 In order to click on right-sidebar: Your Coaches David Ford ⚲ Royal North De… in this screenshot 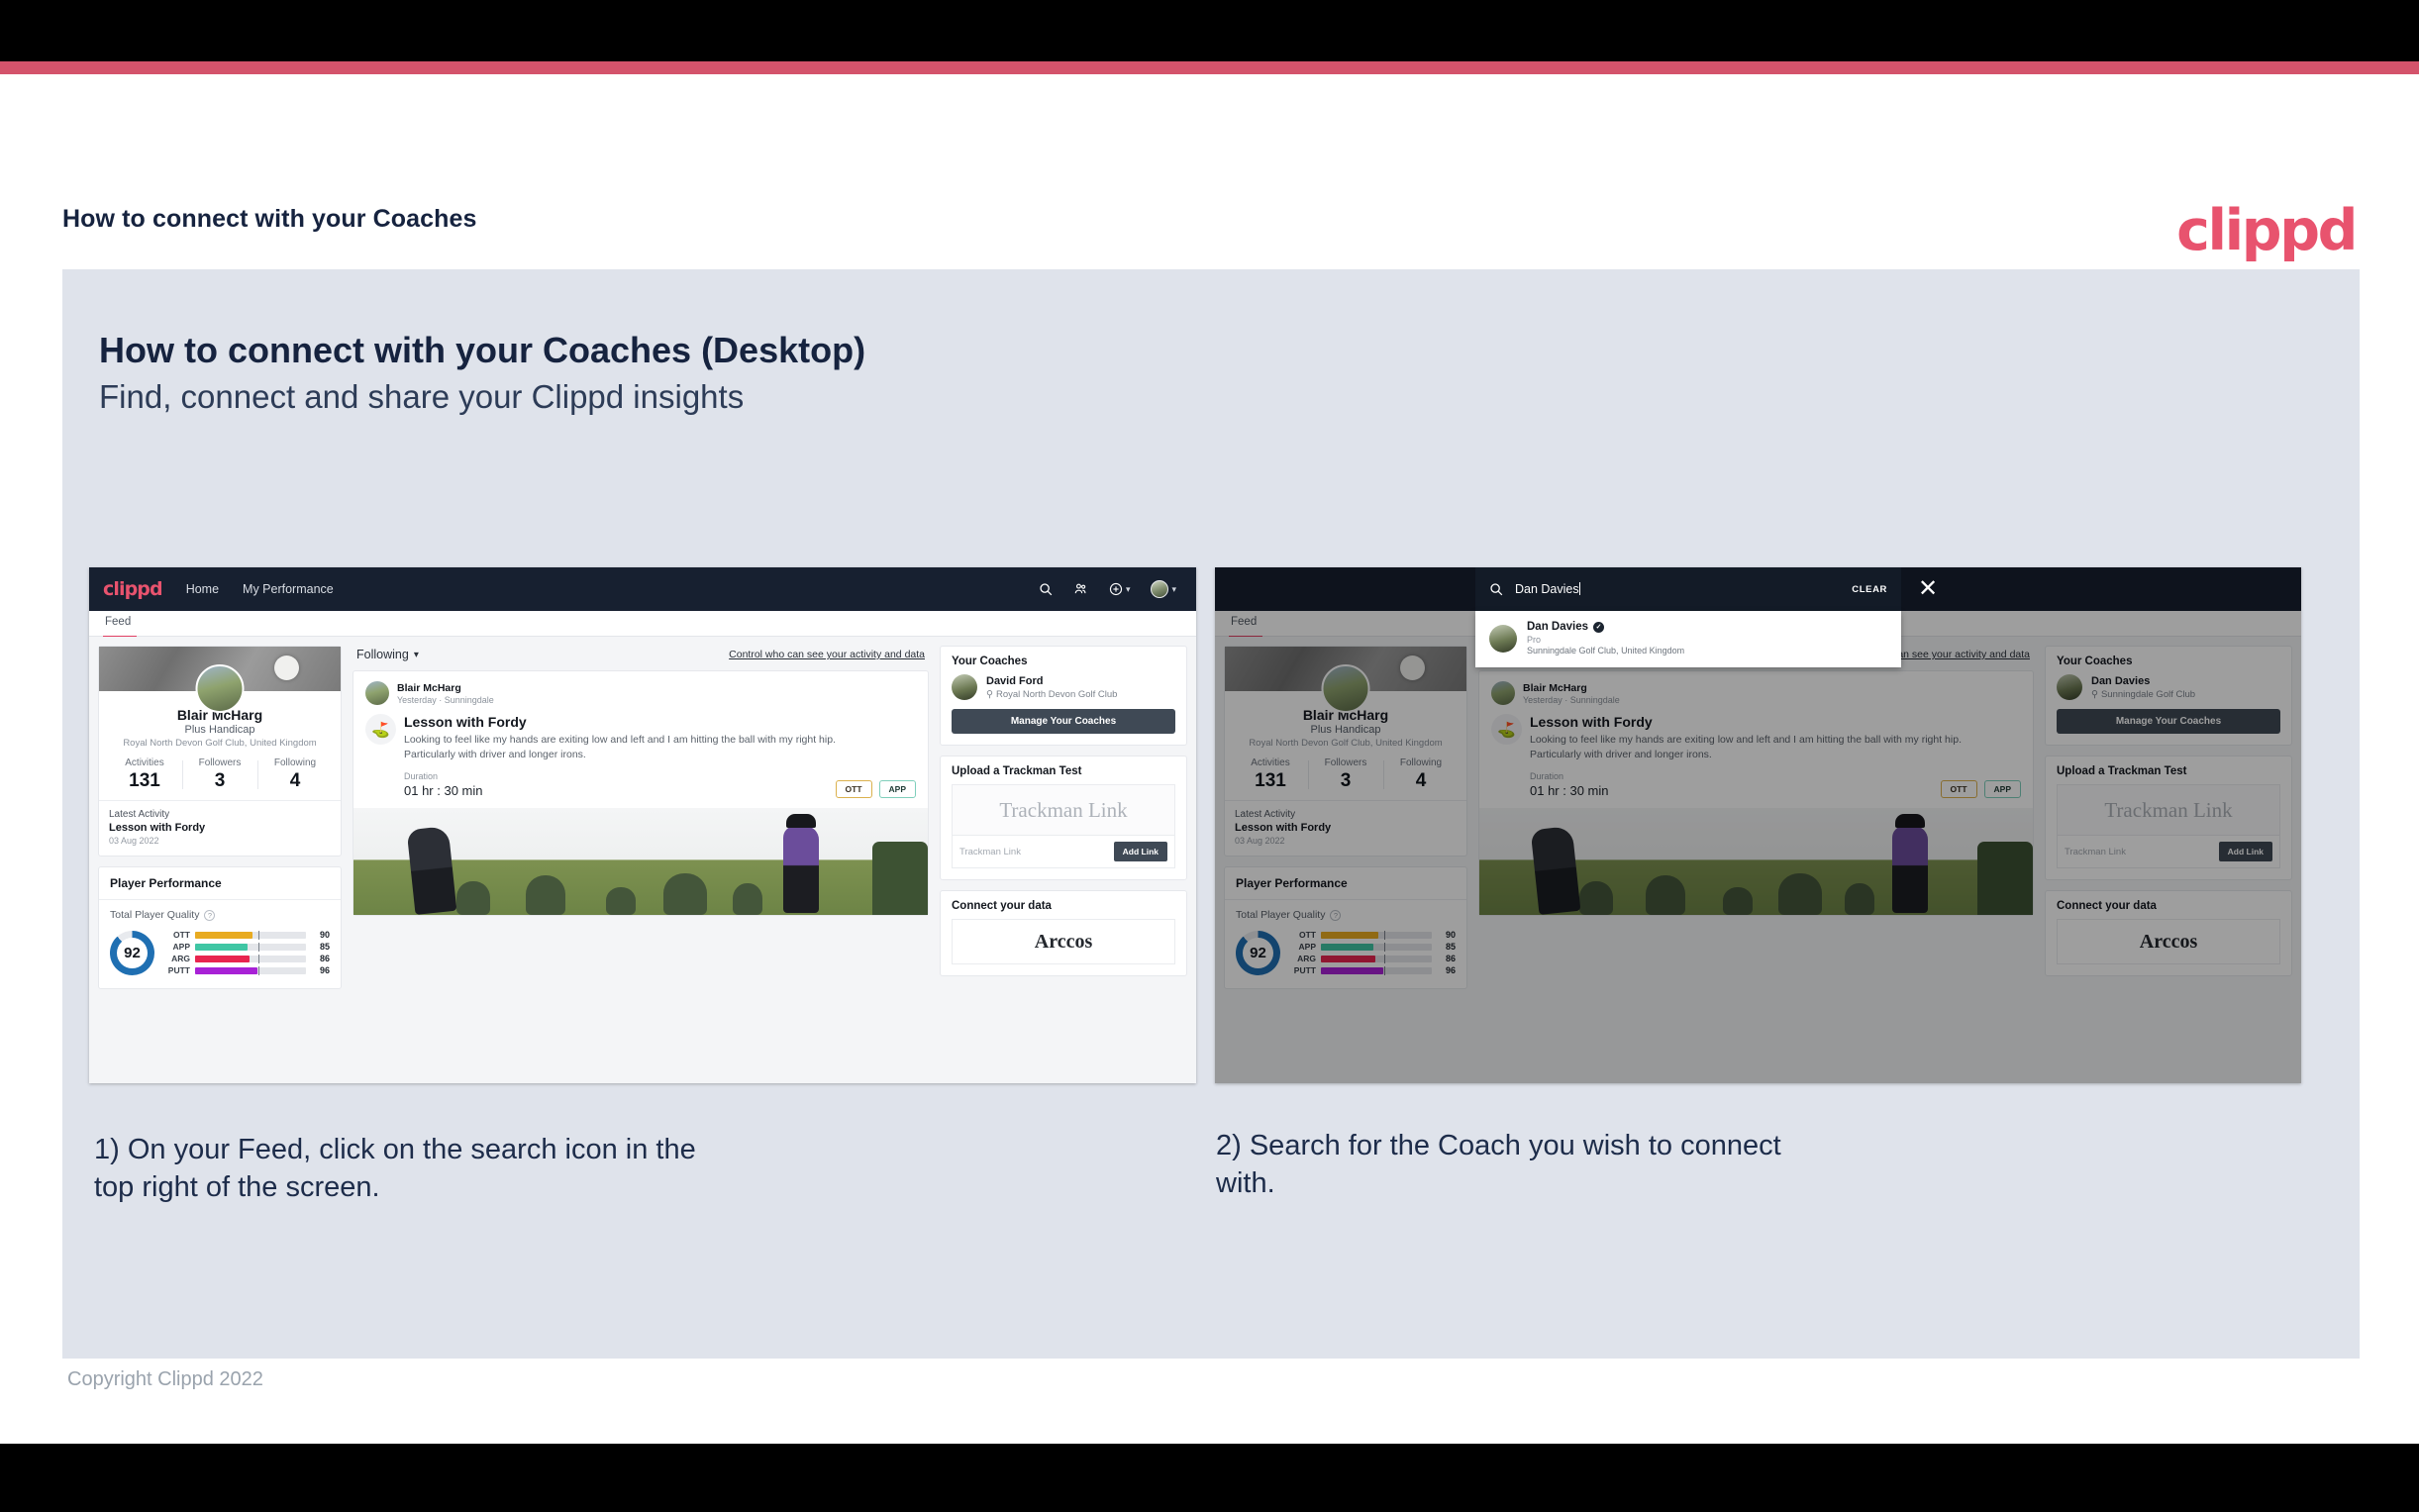, I will do `click(1063, 864)`.